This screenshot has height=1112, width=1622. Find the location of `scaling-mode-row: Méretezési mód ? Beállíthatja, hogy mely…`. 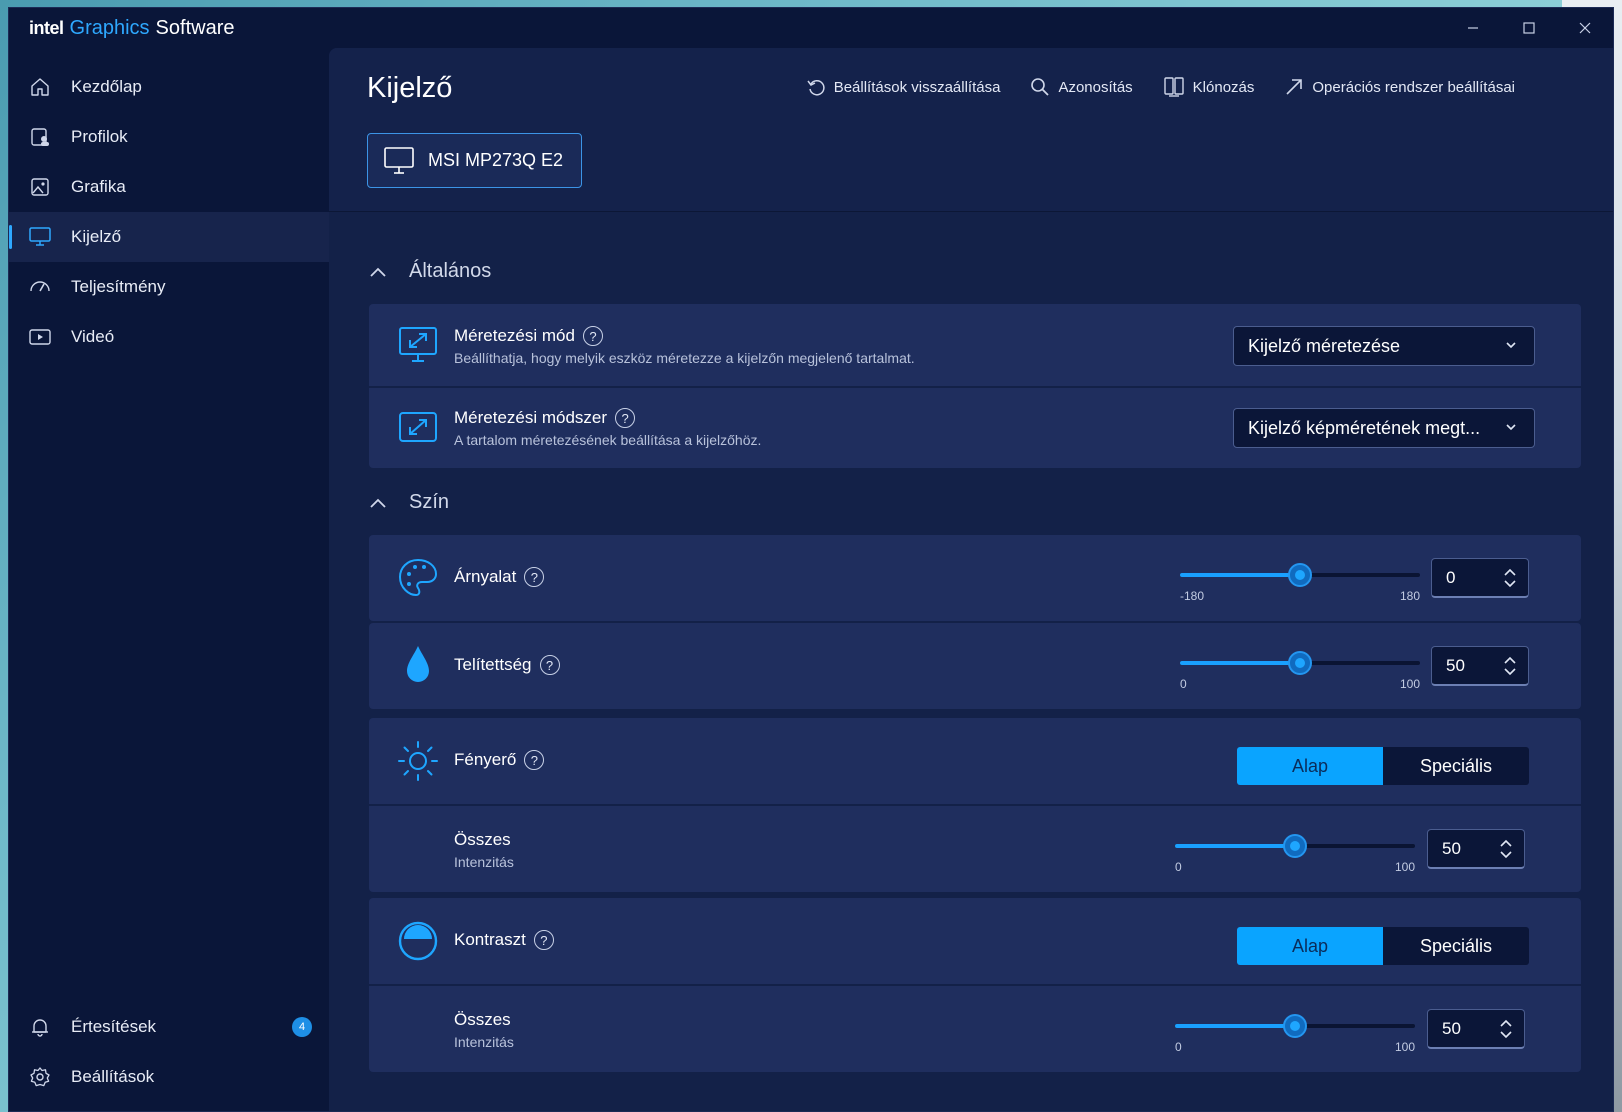

scaling-mode-row: Méretezési mód ? Beállíthatja, hogy mely… is located at coordinates (975, 345).